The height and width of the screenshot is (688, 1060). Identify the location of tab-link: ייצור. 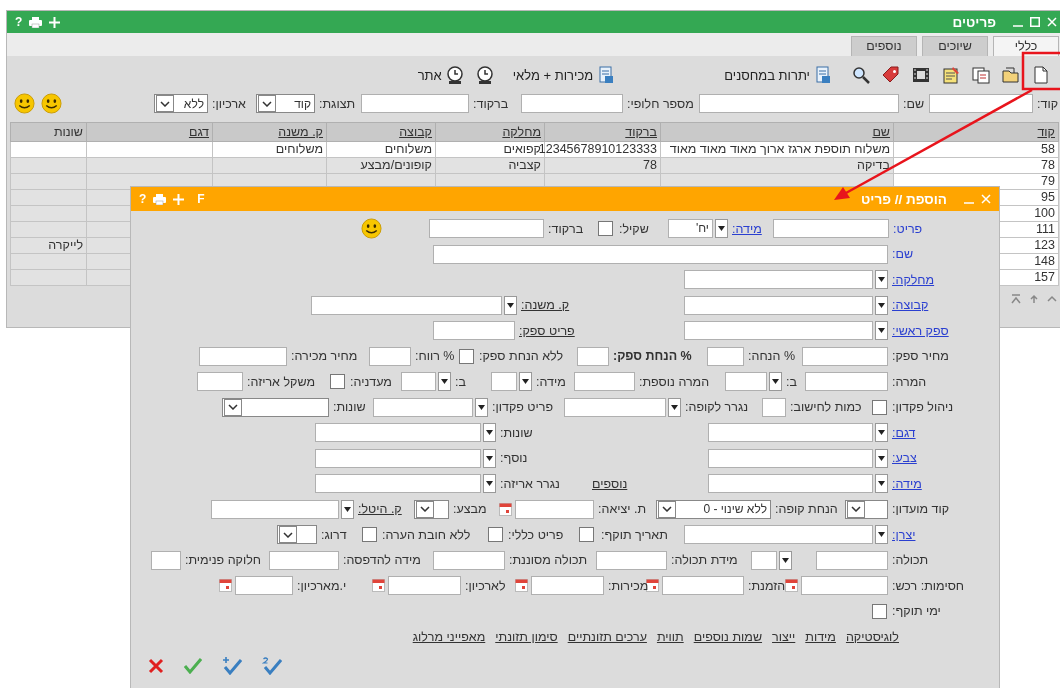
(784, 636).